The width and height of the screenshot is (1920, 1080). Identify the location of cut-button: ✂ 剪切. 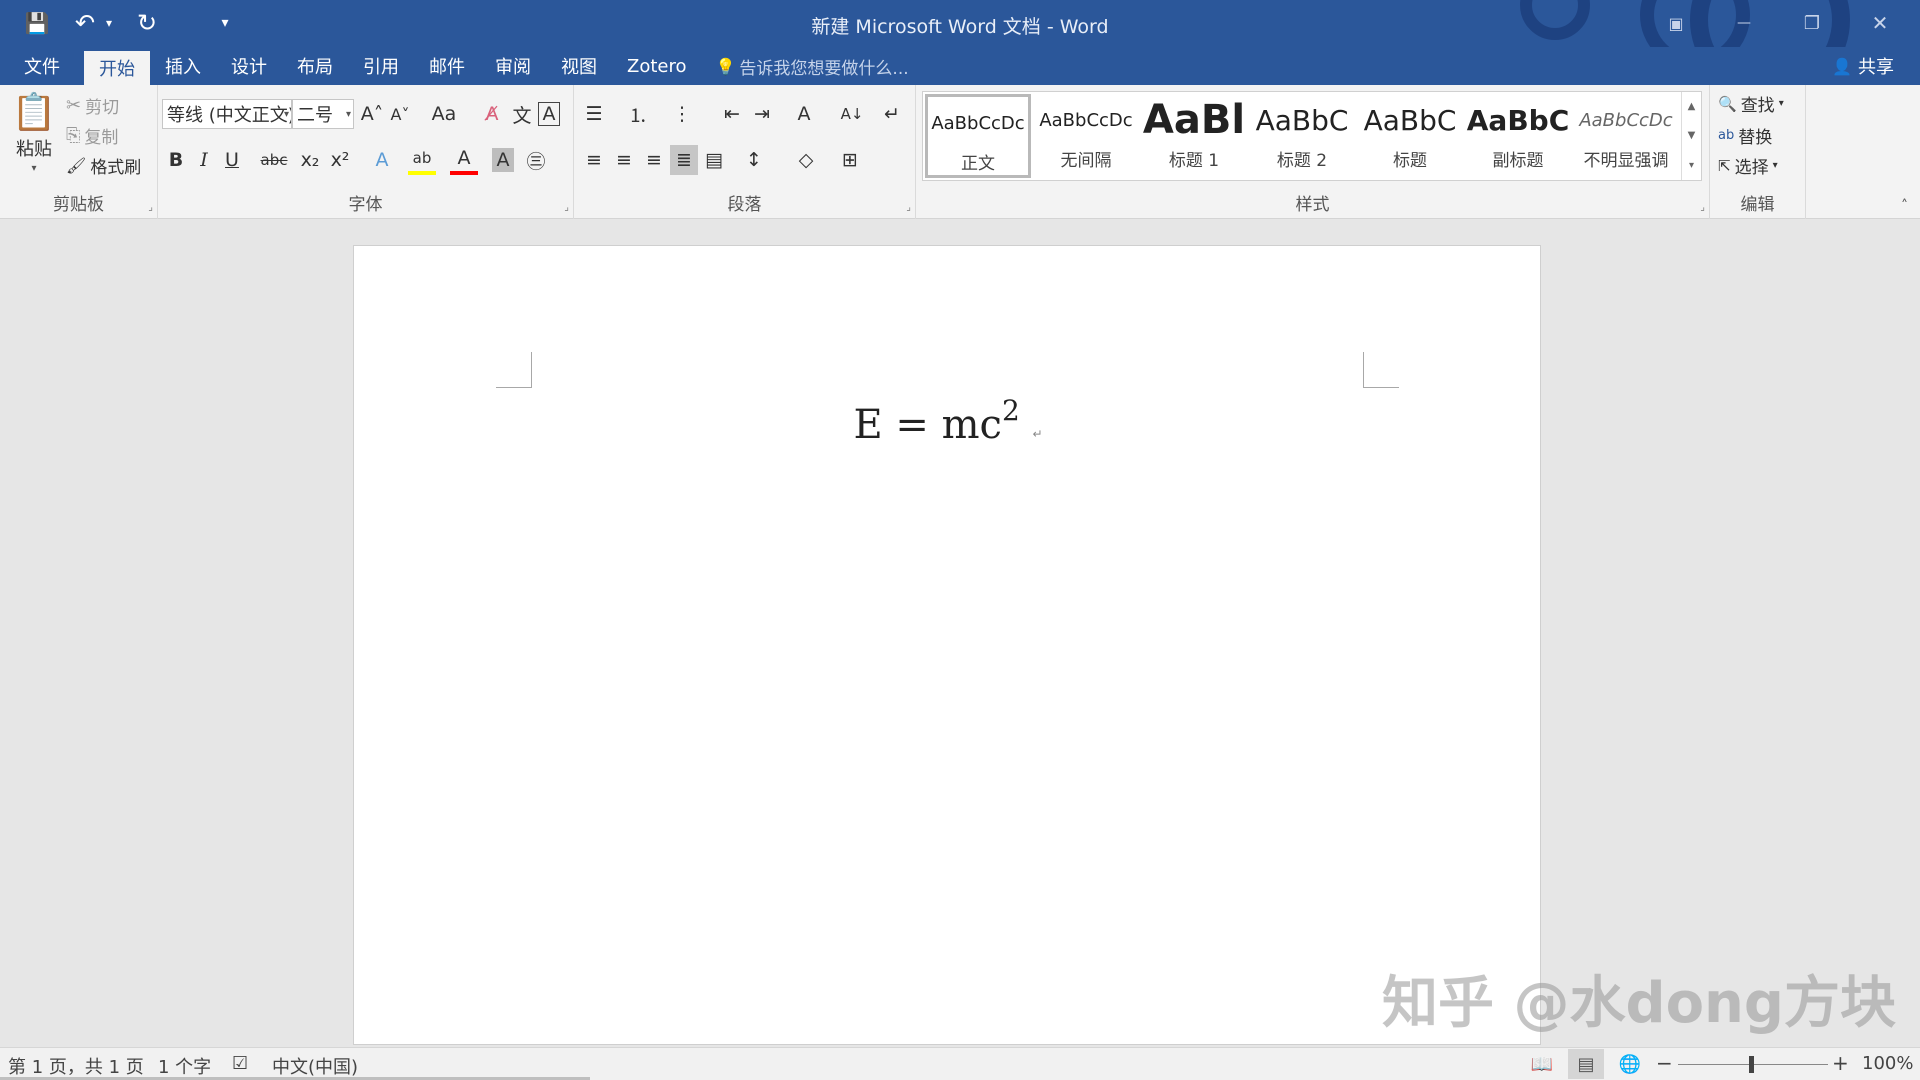
(92, 105).